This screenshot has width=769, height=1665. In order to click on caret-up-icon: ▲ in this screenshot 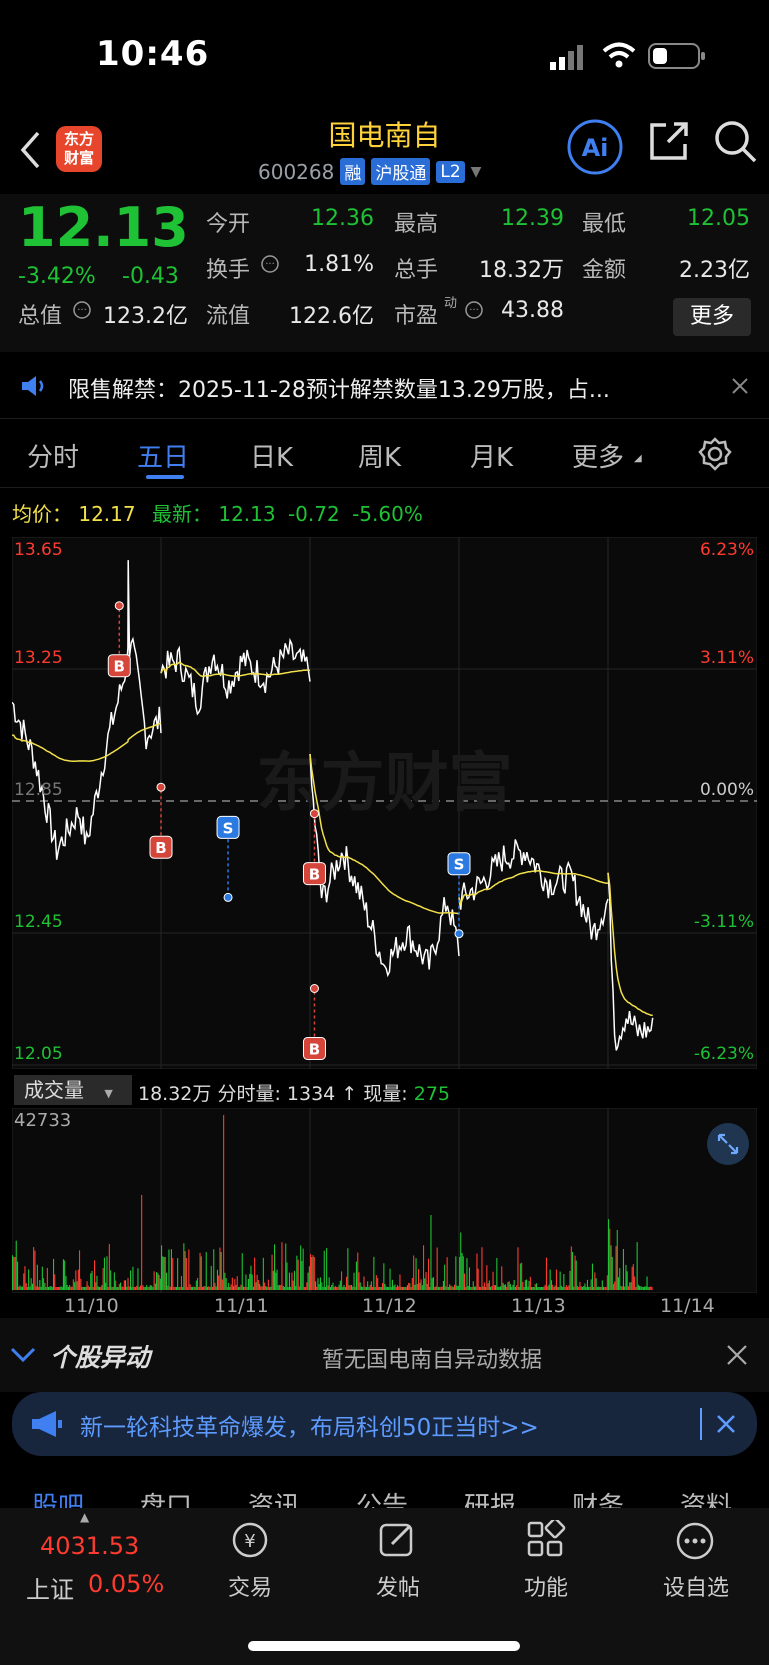, I will do `click(84, 1517)`.